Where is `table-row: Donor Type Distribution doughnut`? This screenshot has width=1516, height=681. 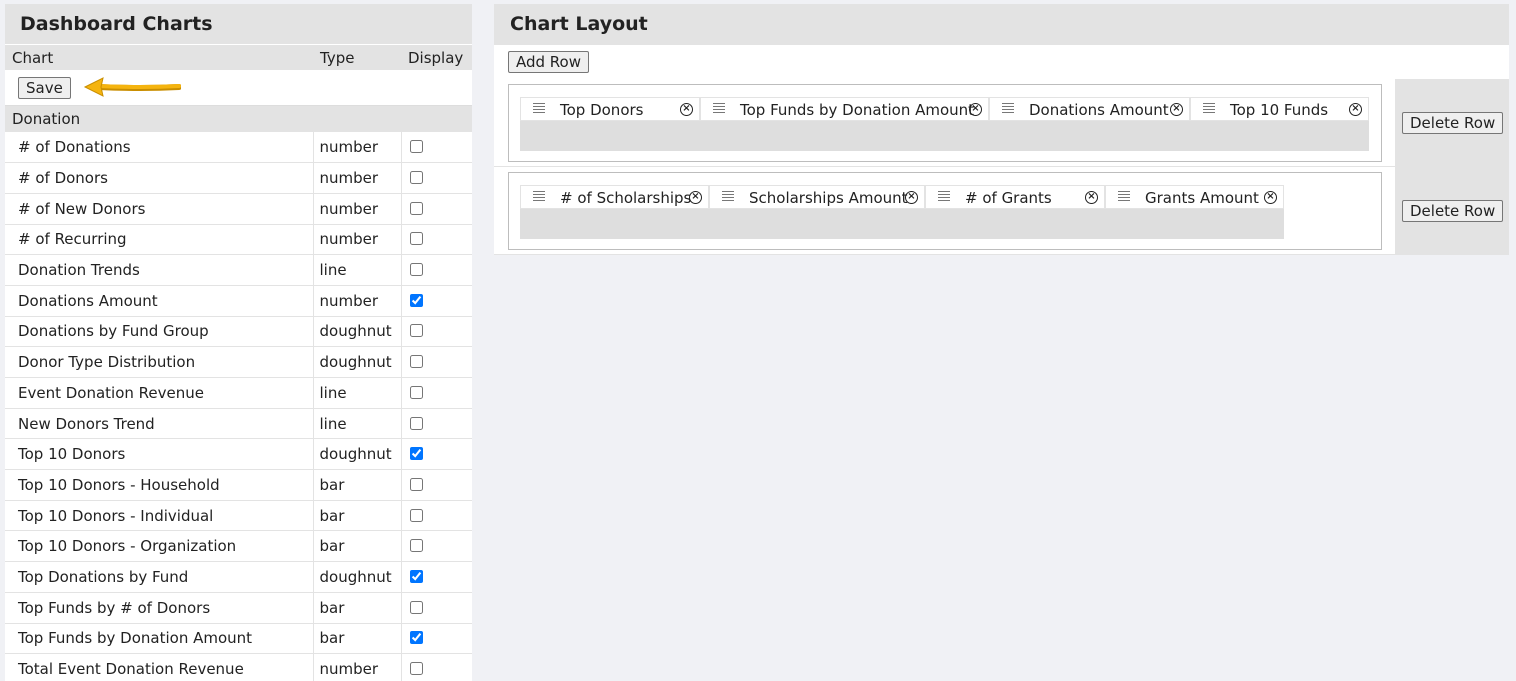
table-row: Donor Type Distribution doughnut is located at coordinates (238, 362).